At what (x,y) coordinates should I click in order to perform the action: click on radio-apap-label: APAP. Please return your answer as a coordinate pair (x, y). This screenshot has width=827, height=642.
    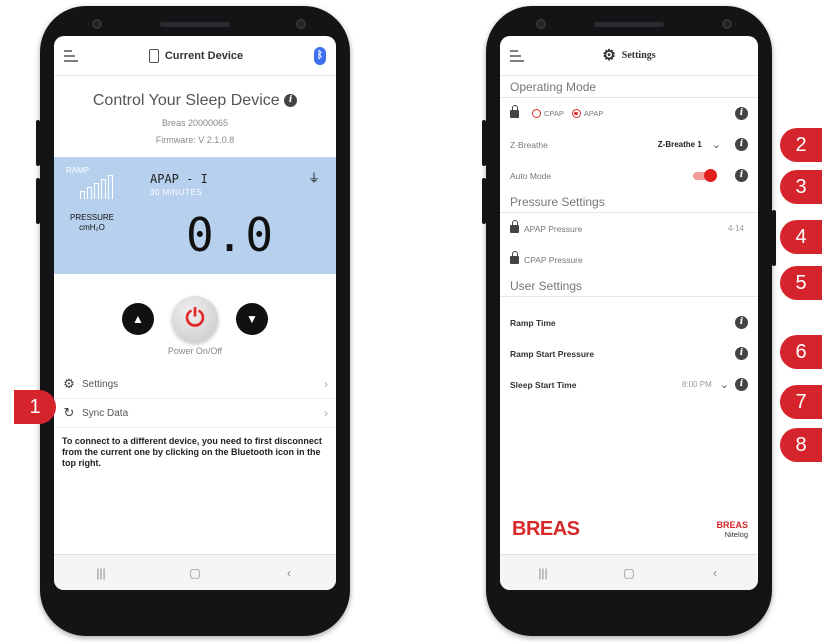
    Looking at the image, I should click on (593, 113).